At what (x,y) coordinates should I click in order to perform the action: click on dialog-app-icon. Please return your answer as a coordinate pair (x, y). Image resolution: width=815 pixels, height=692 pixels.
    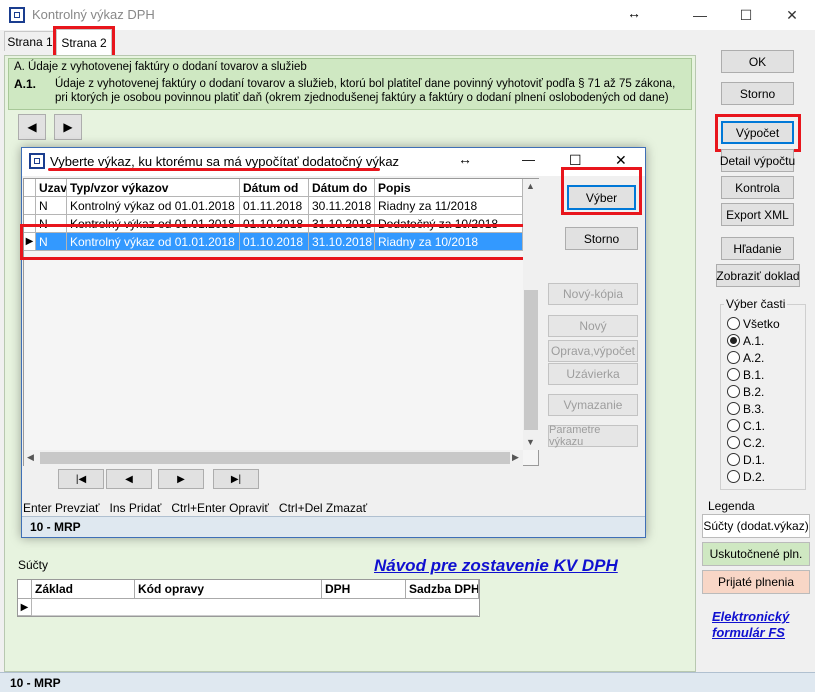
    Looking at the image, I should click on (37, 161).